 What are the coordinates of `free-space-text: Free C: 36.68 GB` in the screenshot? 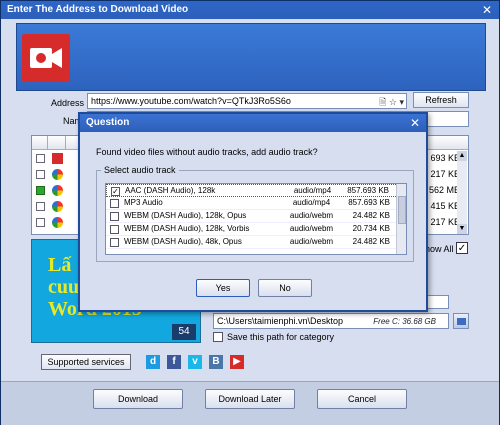 It's located at (404, 321).